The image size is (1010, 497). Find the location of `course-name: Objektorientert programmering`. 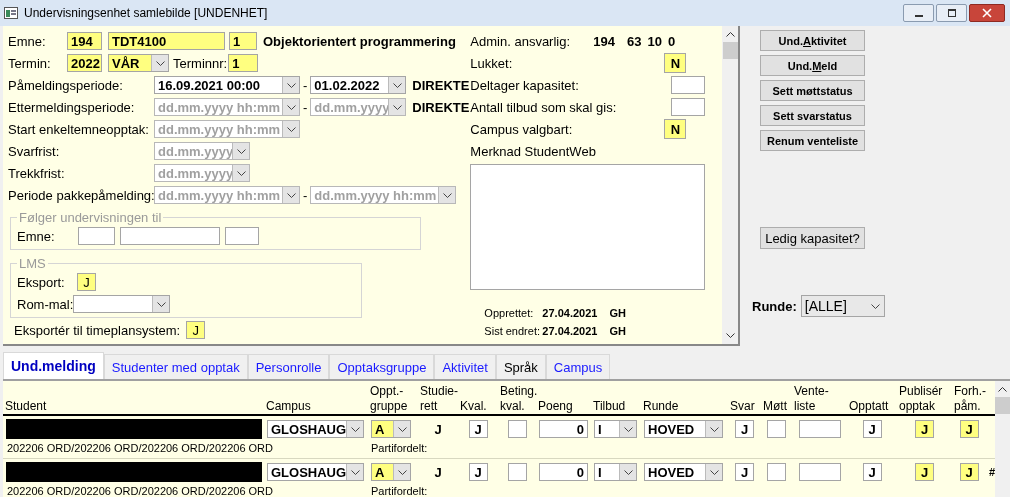

course-name: Objektorientert programmering is located at coordinates (359, 41).